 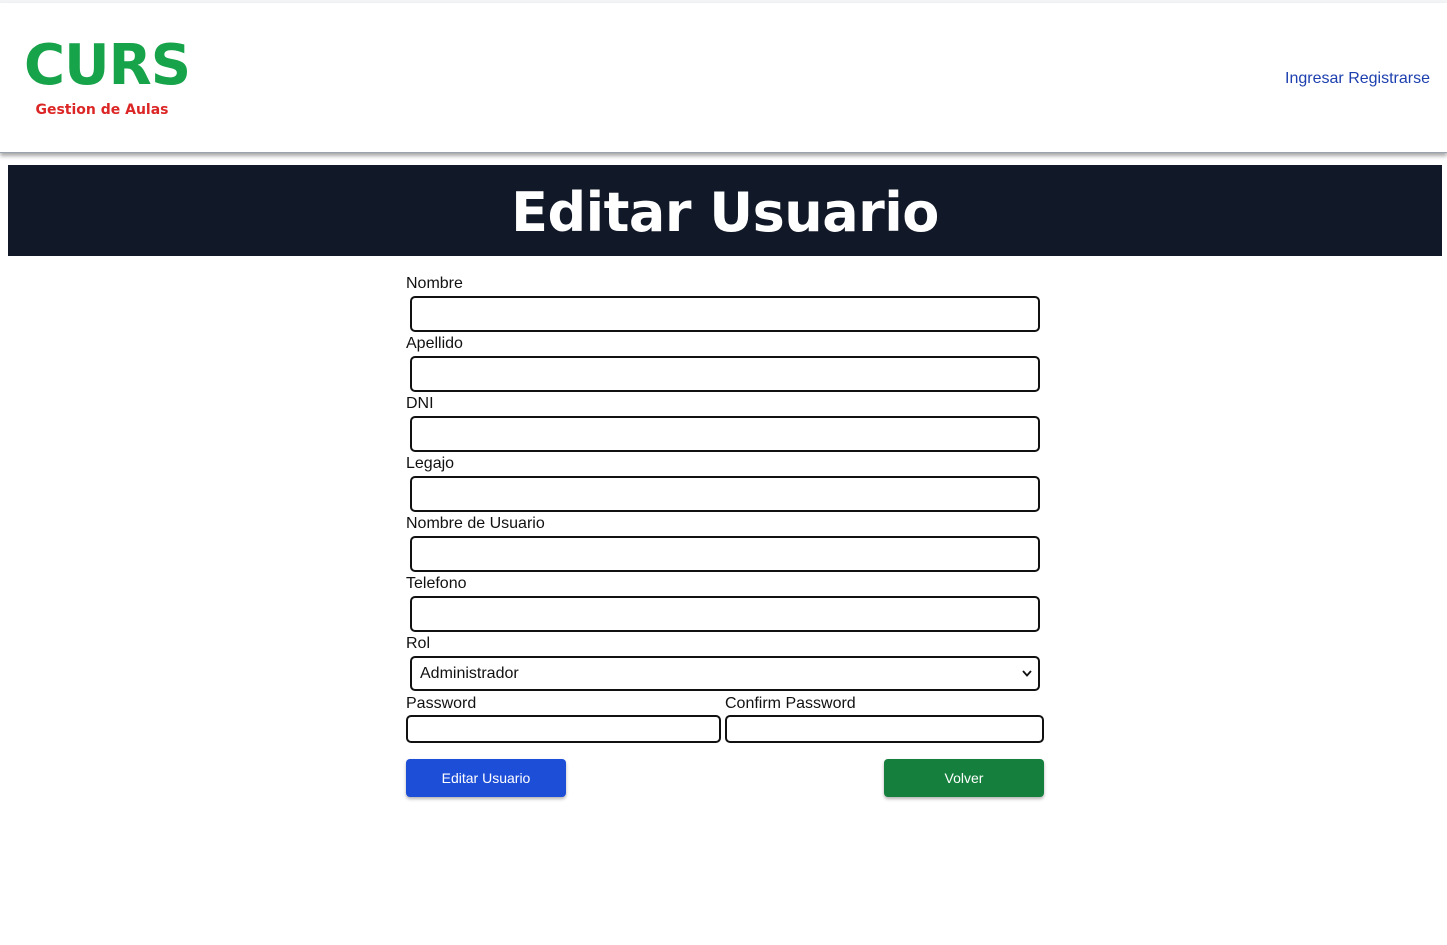 What do you see at coordinates (469, 673) in the screenshot?
I see `rol-selected-value: Administrador` at bounding box center [469, 673].